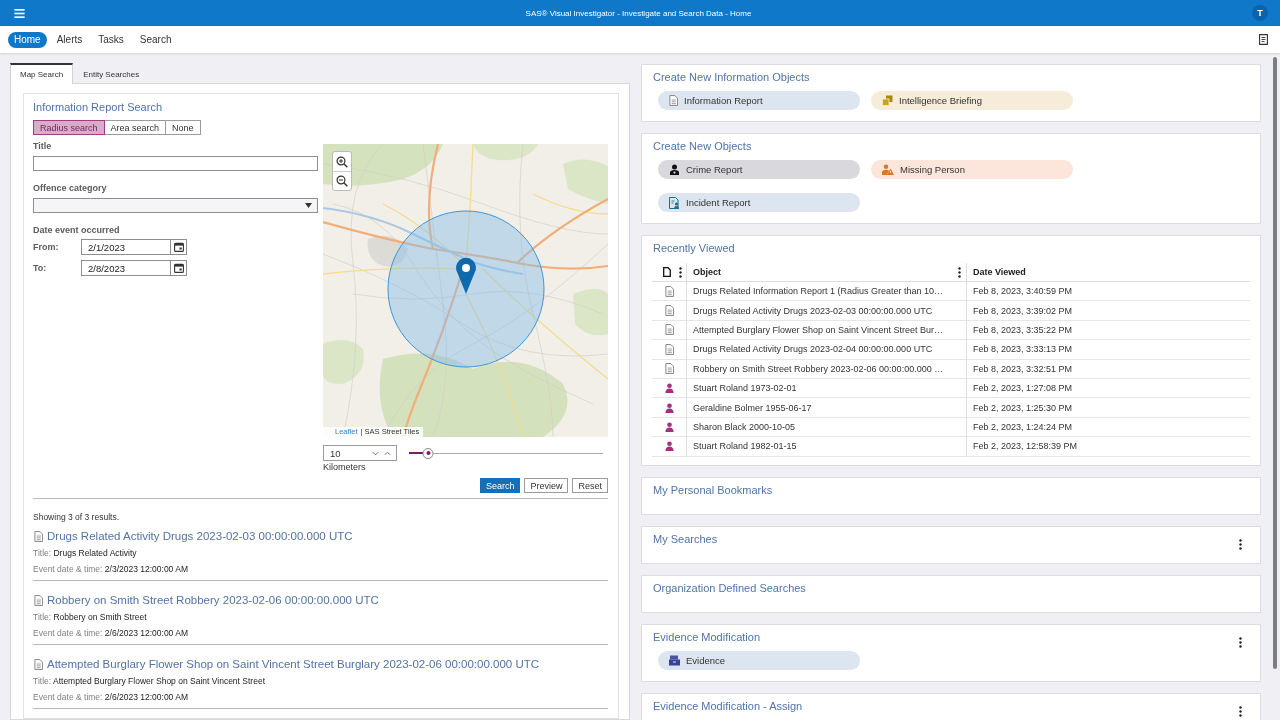  Describe the element at coordinates (674, 169) in the screenshot. I see `person-badge-icon` at that location.